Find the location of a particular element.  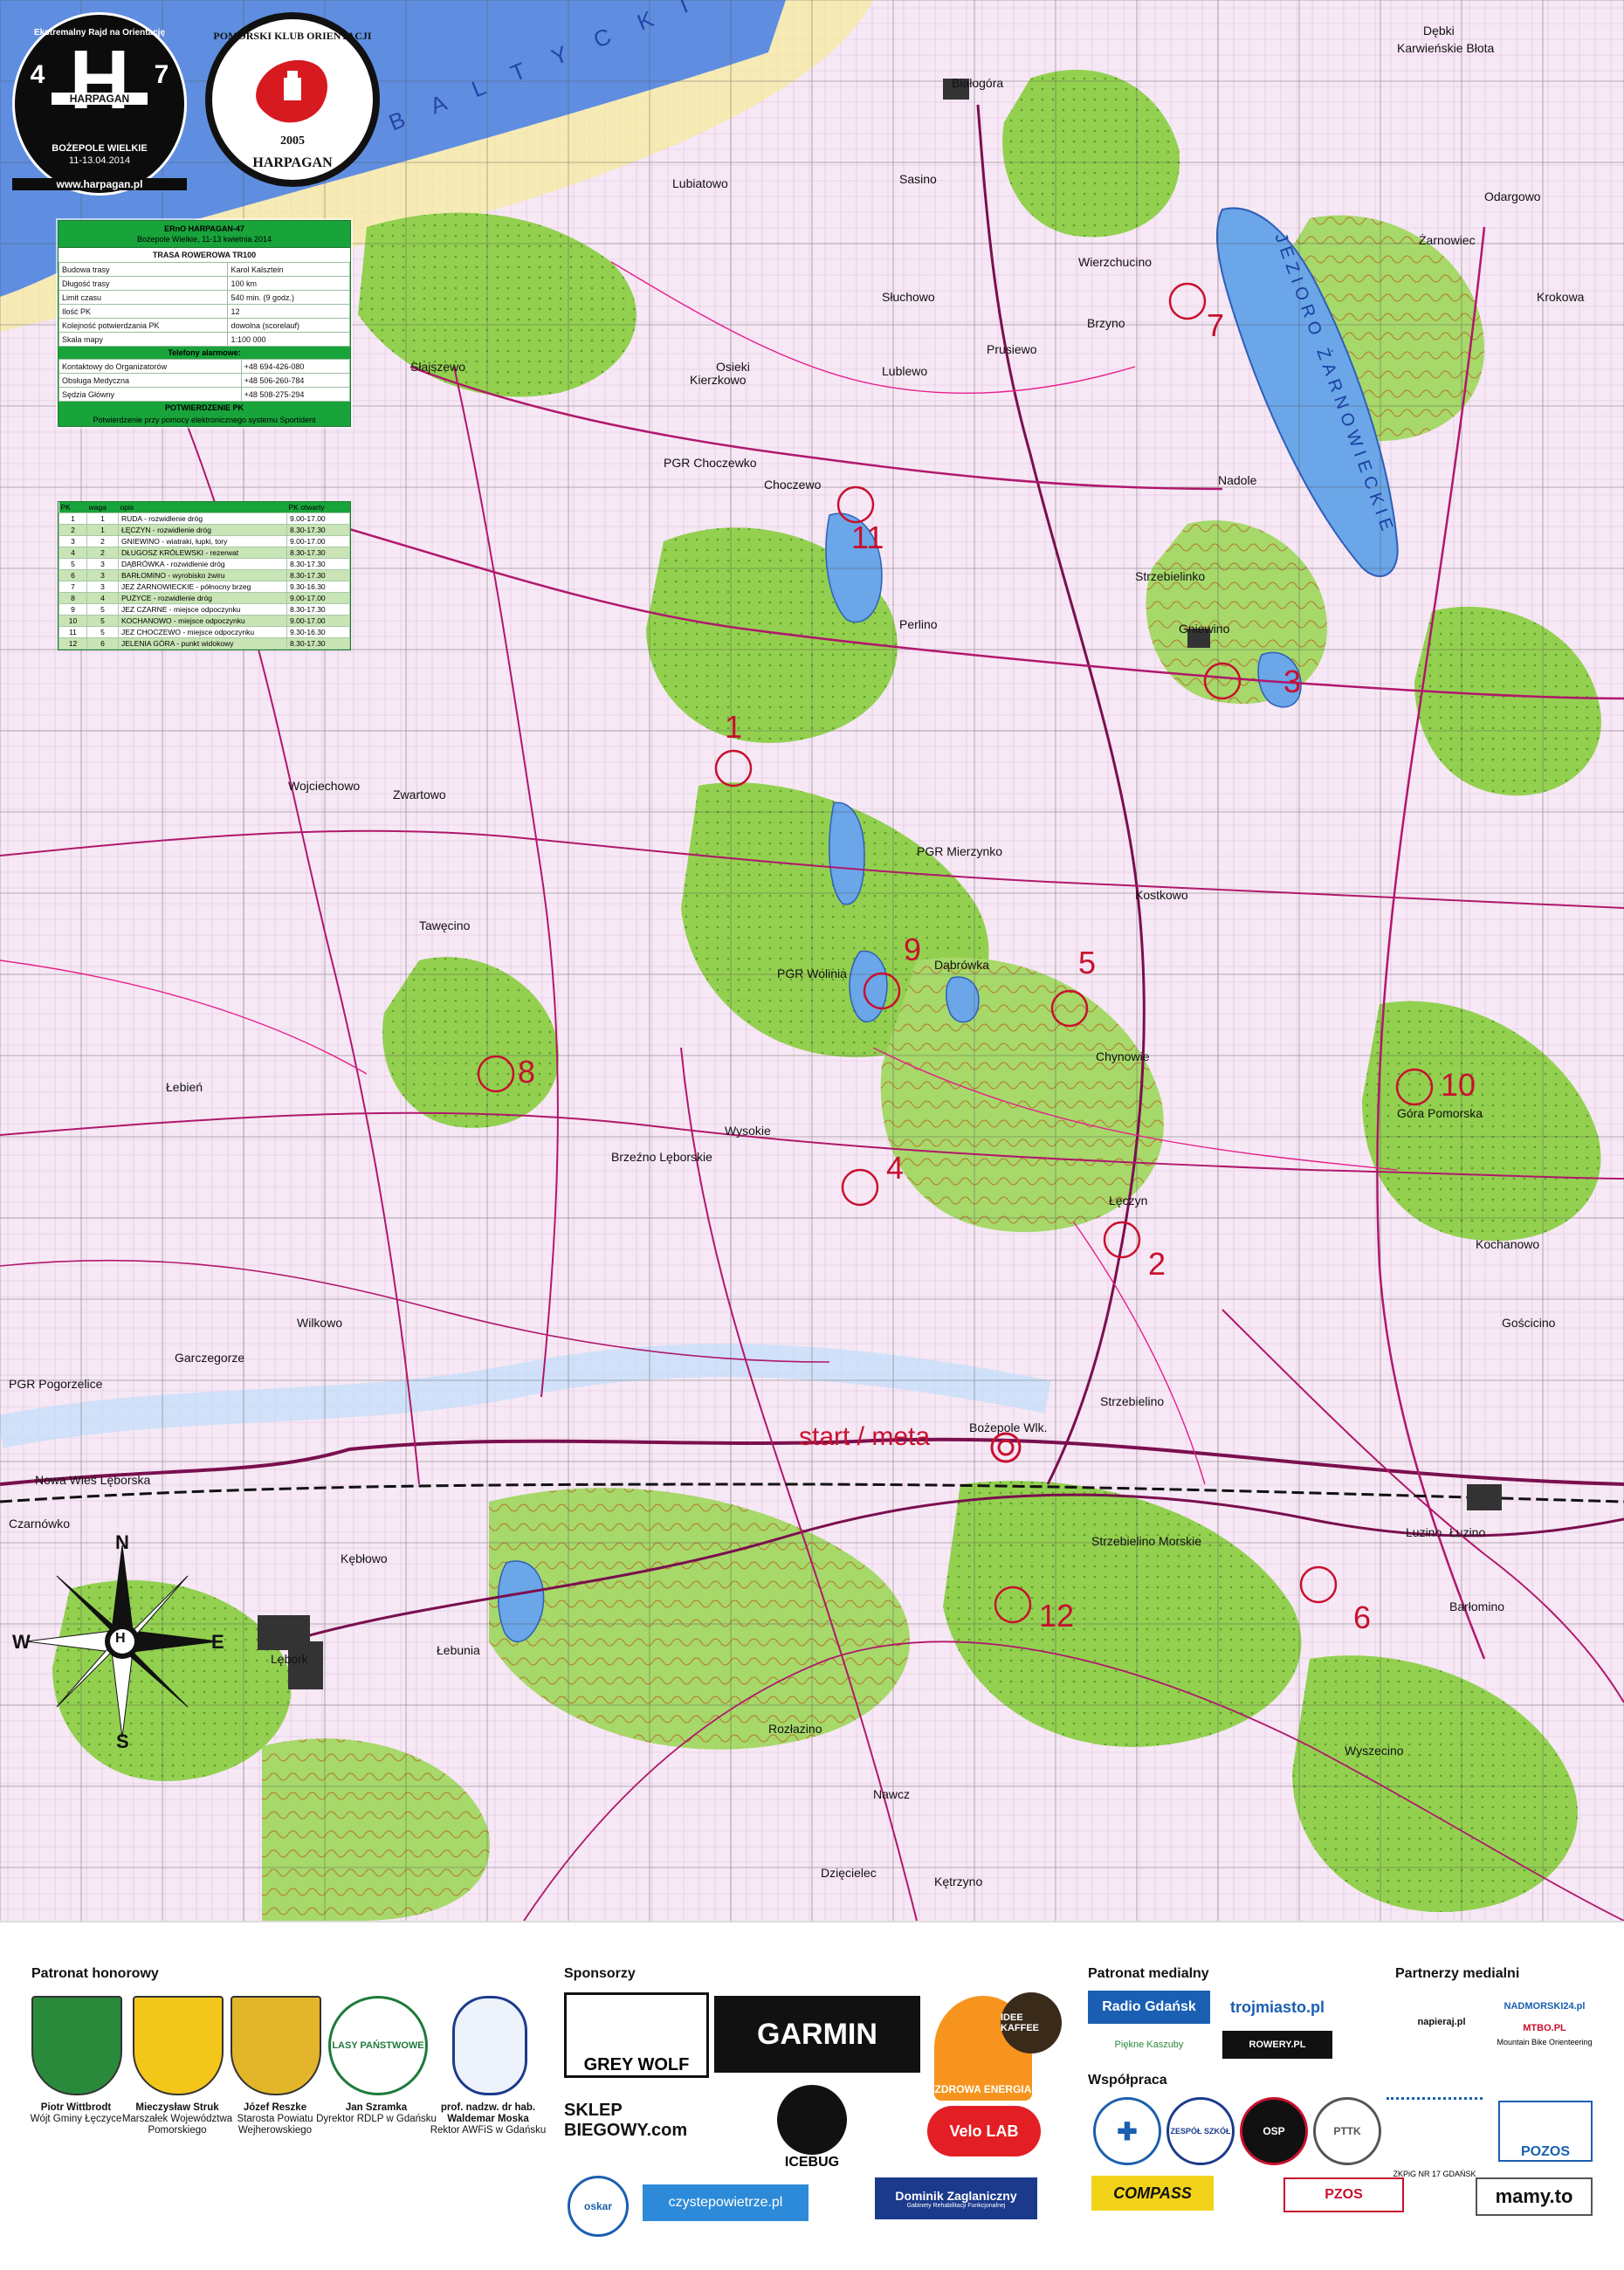

club-logo: POMORSKI KLUB ORIENTACJI 2005 HARPAGAN is located at coordinates (292, 99).